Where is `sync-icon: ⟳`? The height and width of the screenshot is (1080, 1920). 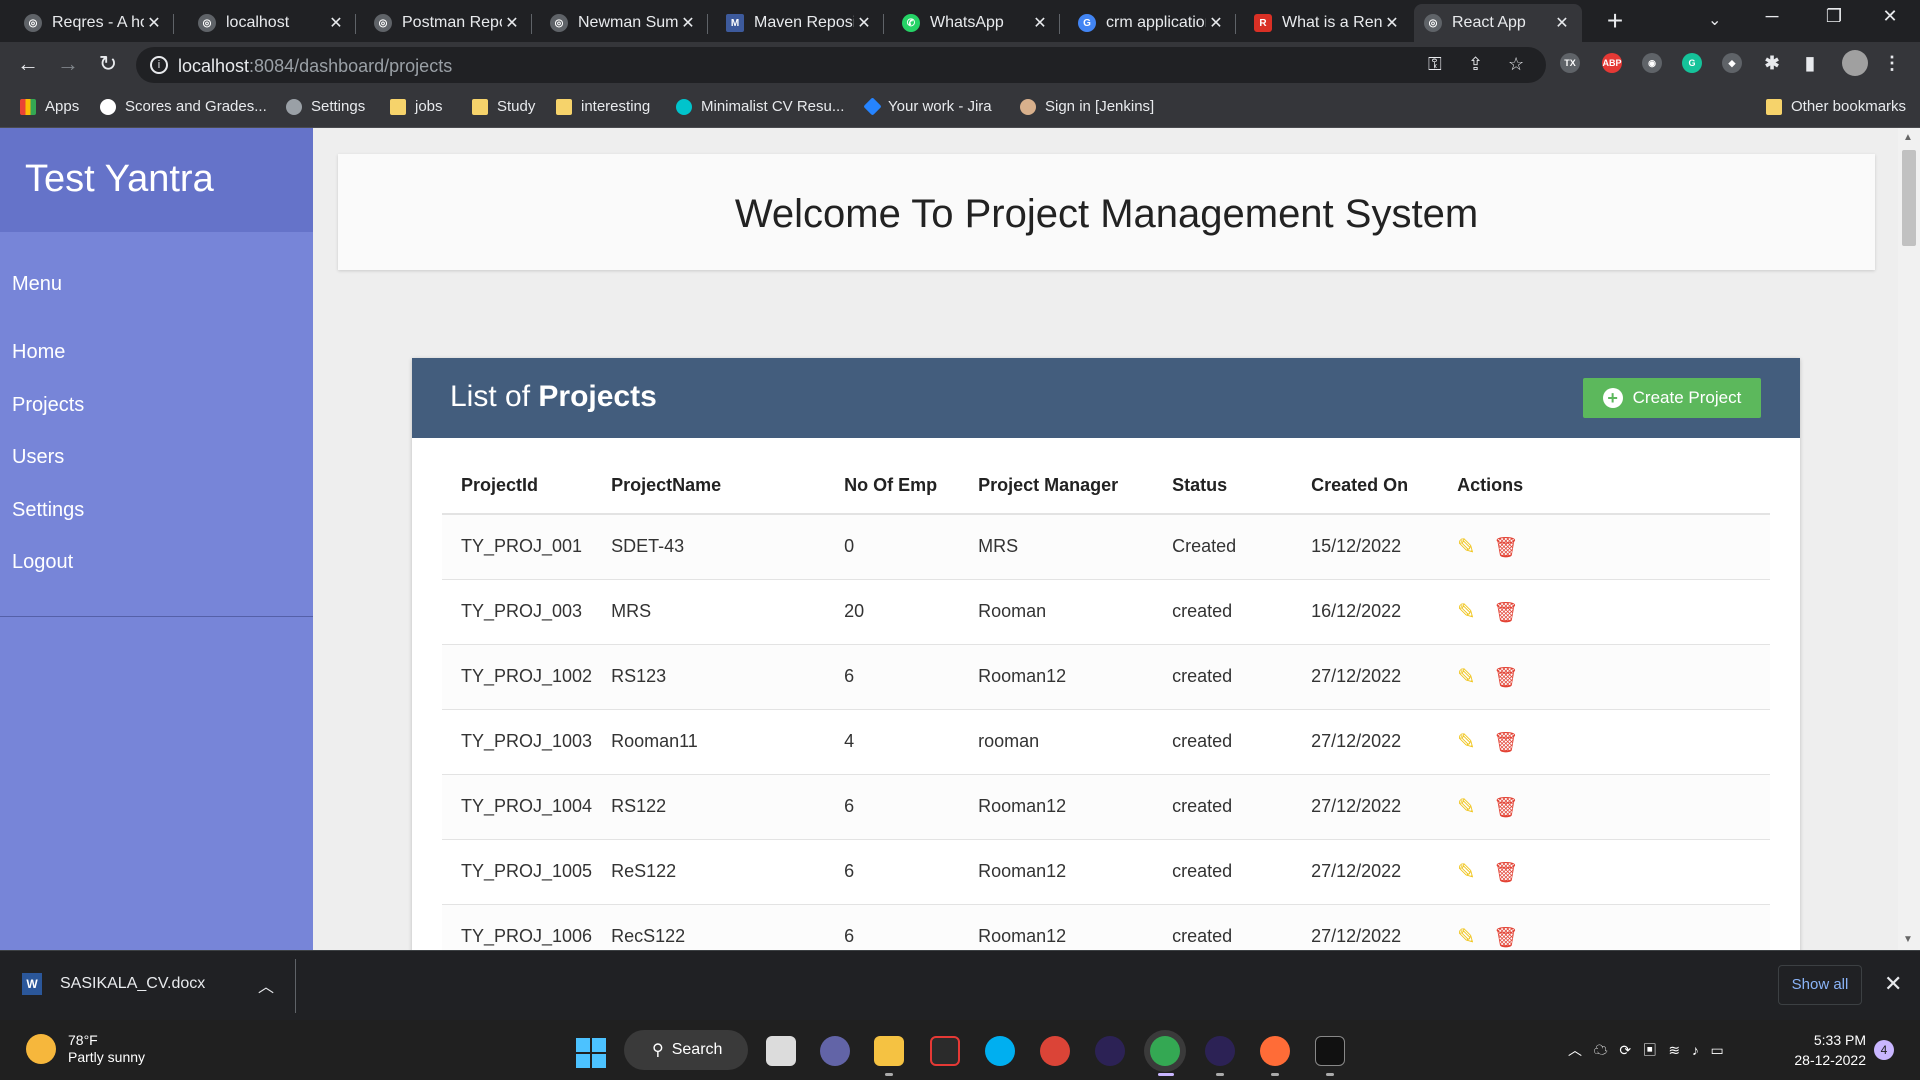
sync-icon: ⟳ is located at coordinates (1625, 1050).